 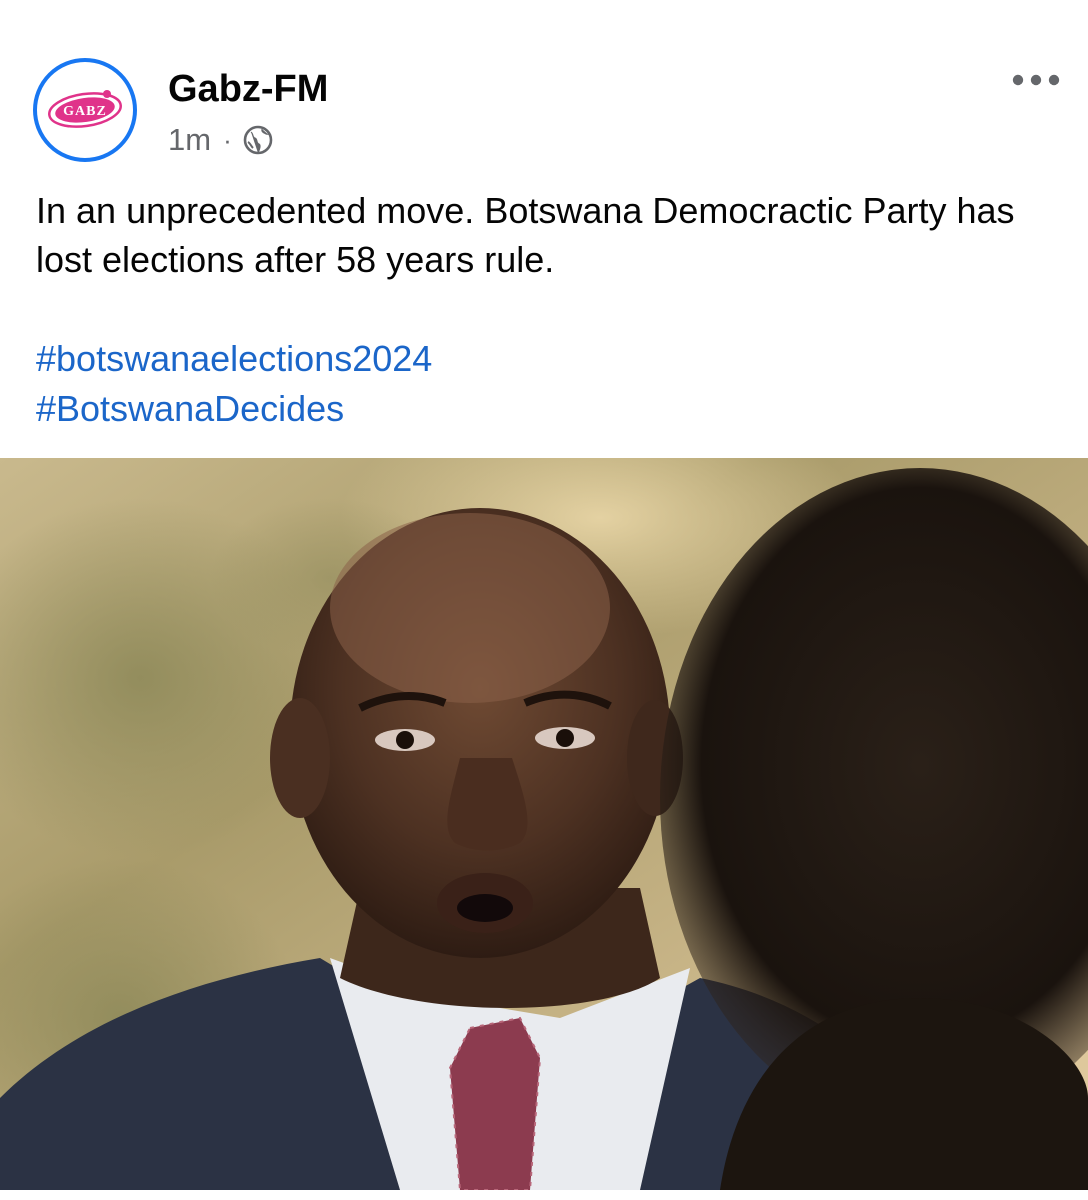 I want to click on page-name: Gabz-FM, so click(x=248, y=89).